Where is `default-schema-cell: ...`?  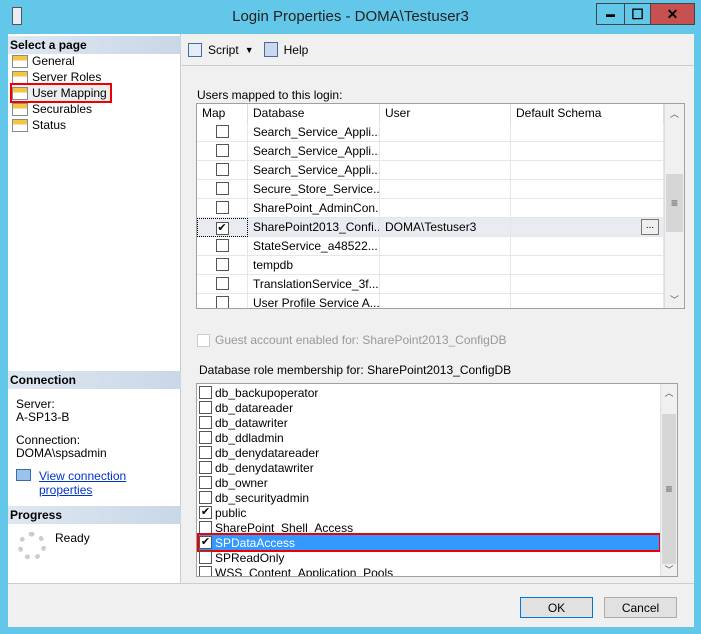 default-schema-cell: ... is located at coordinates (587, 227).